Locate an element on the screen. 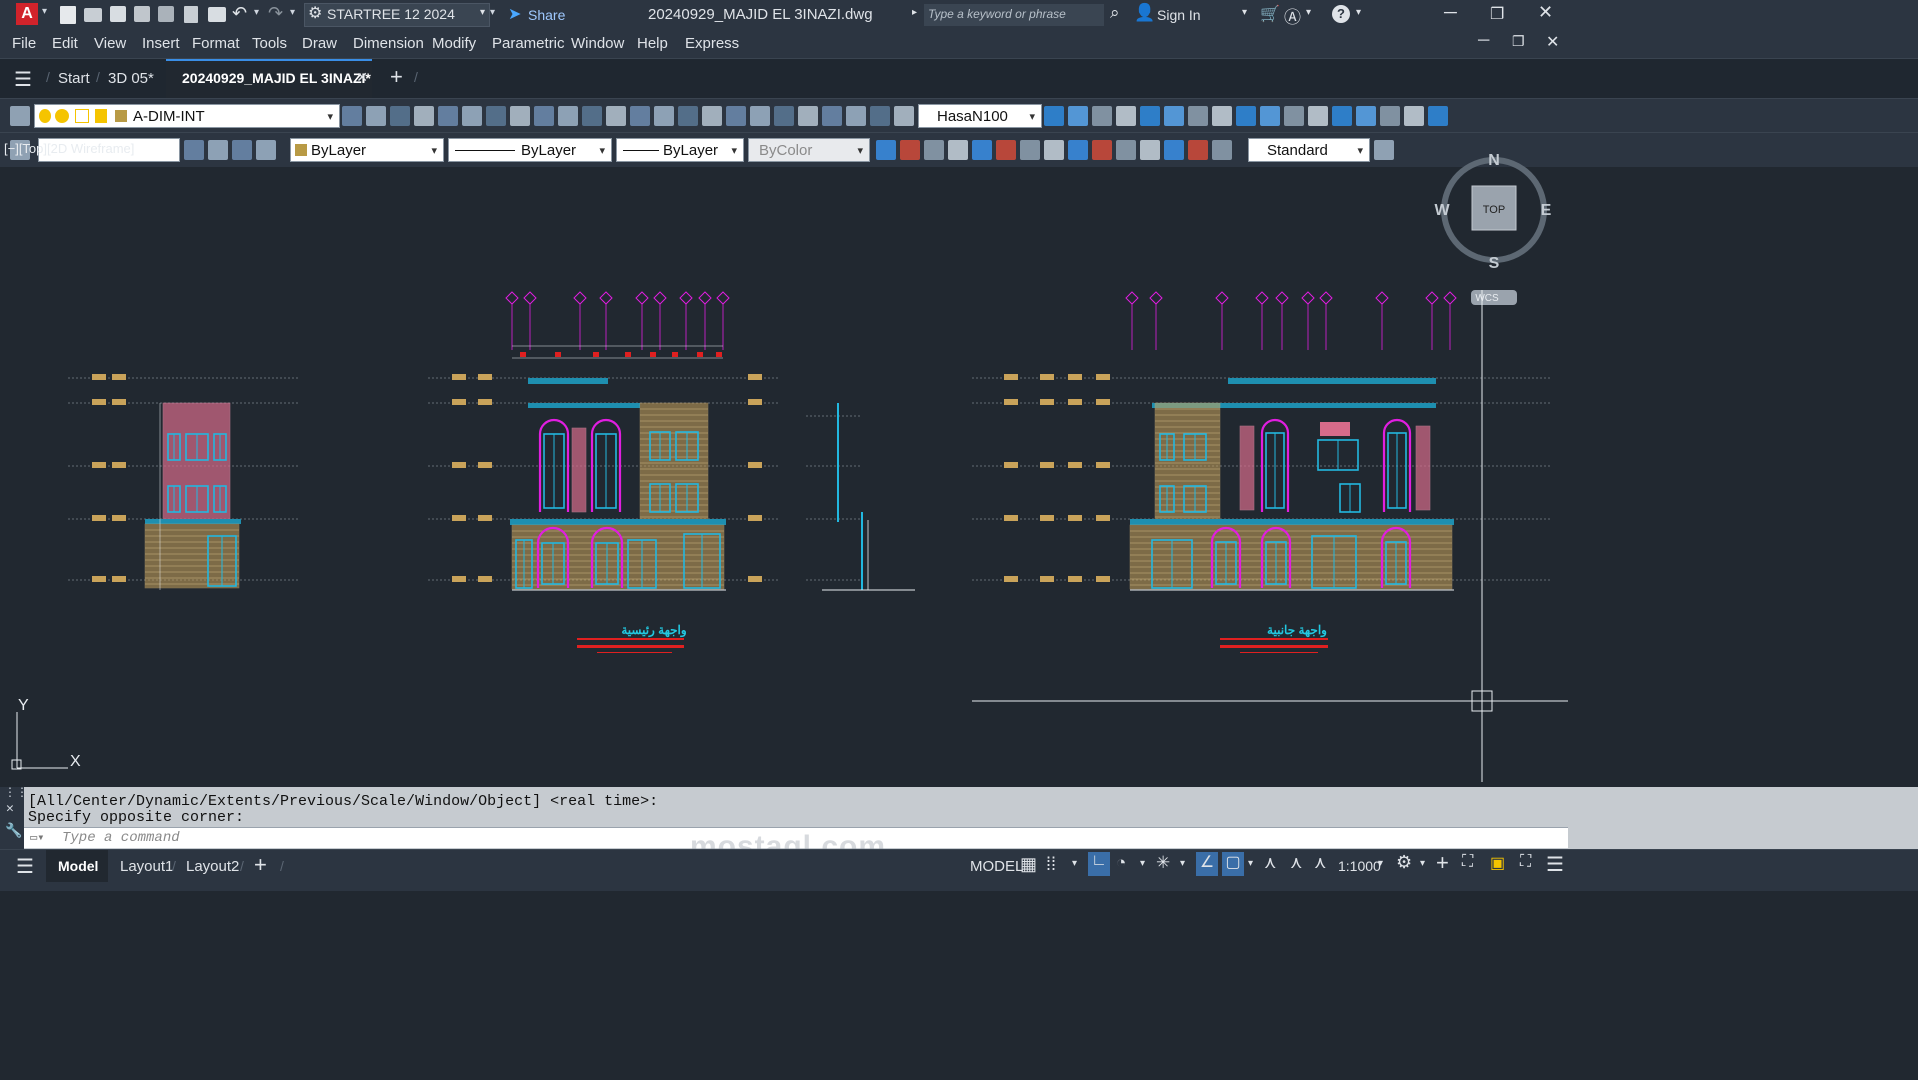  annotation-scale-icon: ⋏ is located at coordinates (1320, 863).